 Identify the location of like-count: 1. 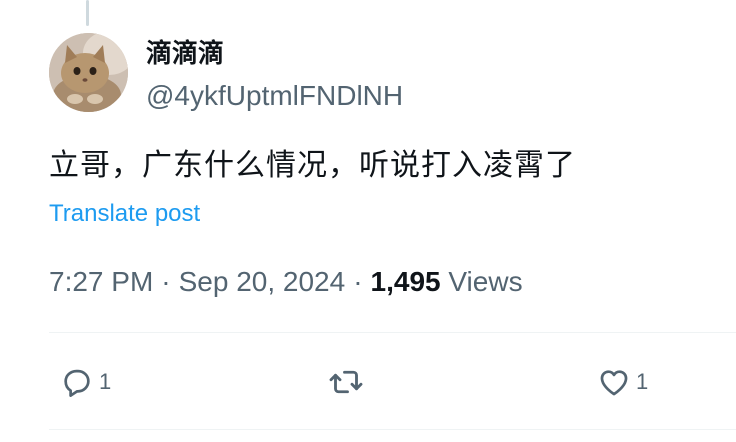
(642, 381).